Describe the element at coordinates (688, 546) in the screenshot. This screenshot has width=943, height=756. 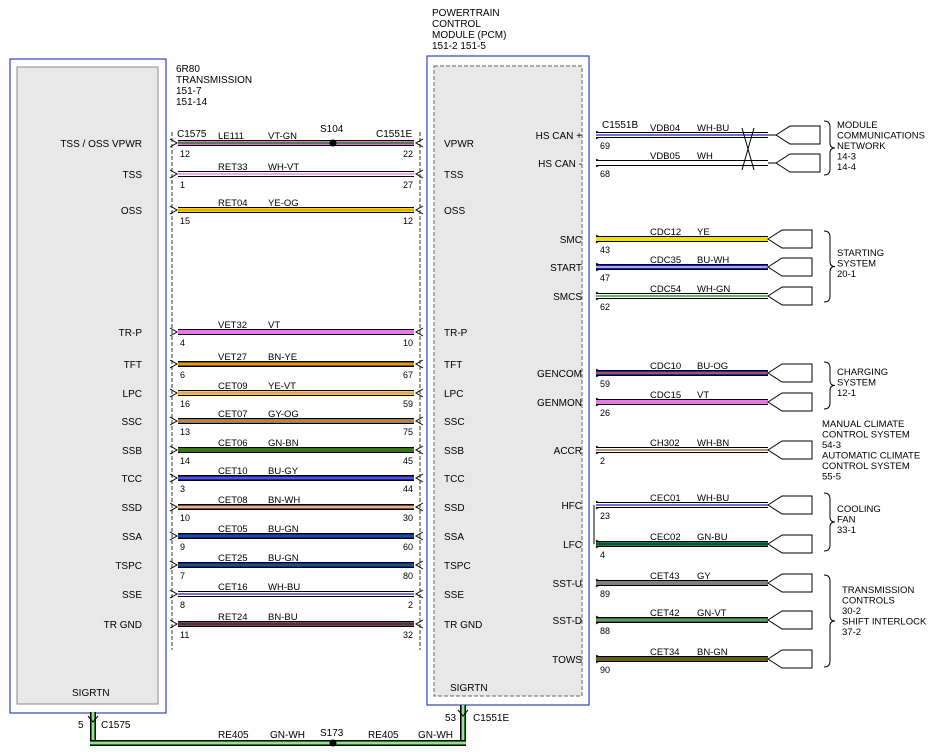
I see `right-wire-row: LFC 4 CEC02 GN-BU` at that location.